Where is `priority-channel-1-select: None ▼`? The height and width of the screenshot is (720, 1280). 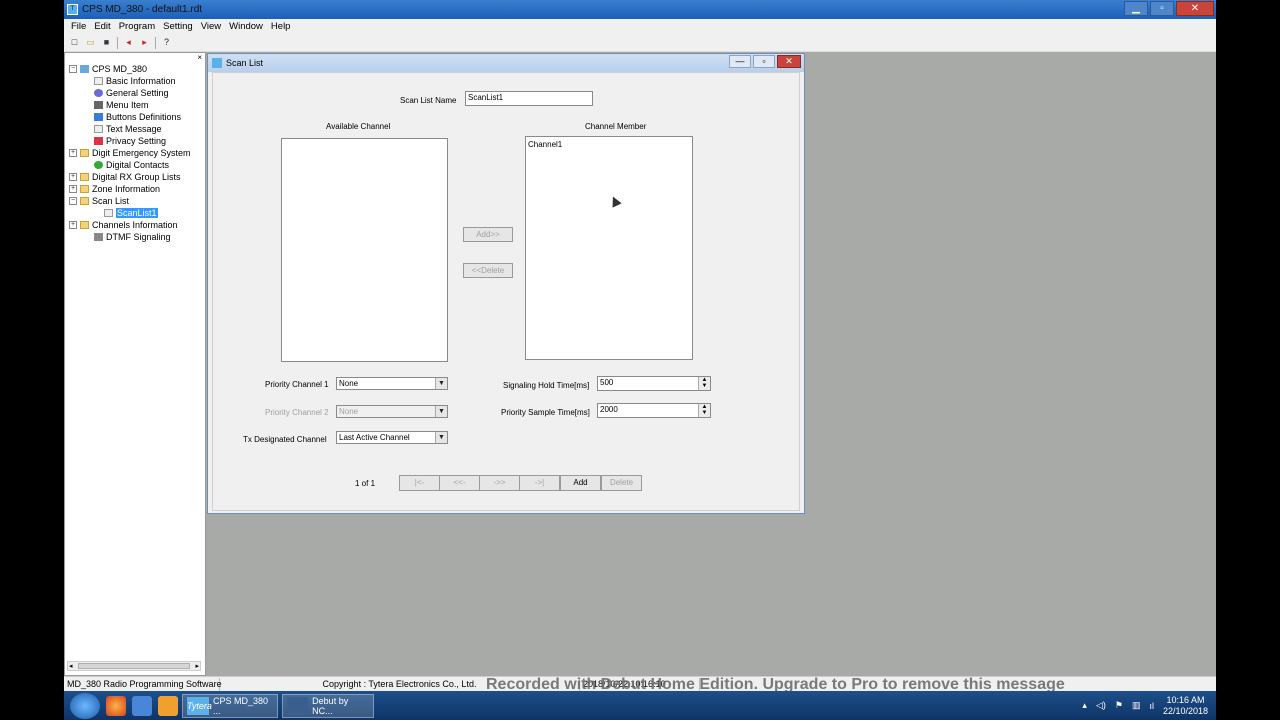 priority-channel-1-select: None ▼ is located at coordinates (392, 383).